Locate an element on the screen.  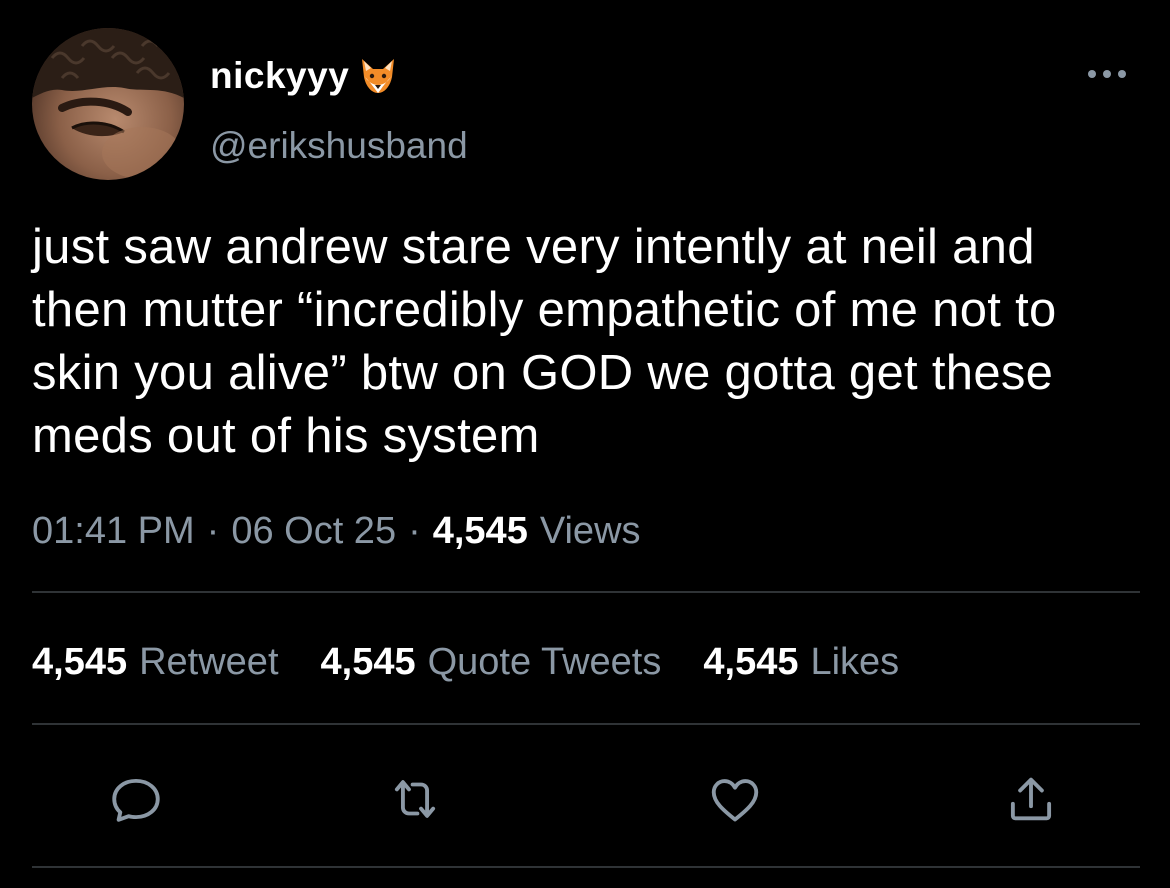
like-button is located at coordinates (735, 799).